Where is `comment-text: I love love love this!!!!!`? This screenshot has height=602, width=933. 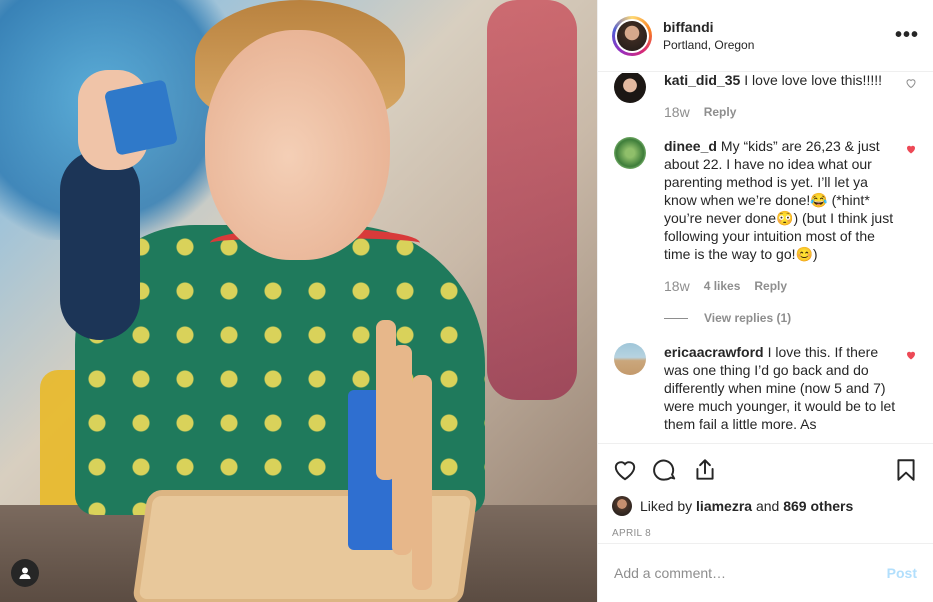
comment-text: I love love love this!!!!! is located at coordinates (813, 80).